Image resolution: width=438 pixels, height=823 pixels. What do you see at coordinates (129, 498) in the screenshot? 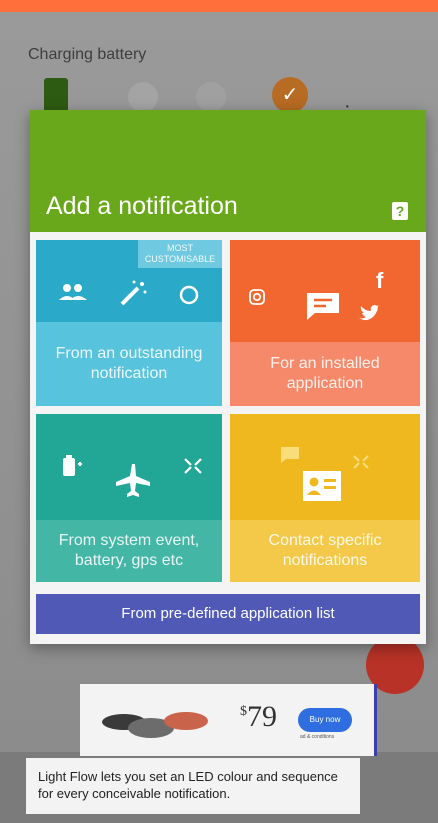
I see `tile-system-event: From system event, battery, gps etc` at bounding box center [129, 498].